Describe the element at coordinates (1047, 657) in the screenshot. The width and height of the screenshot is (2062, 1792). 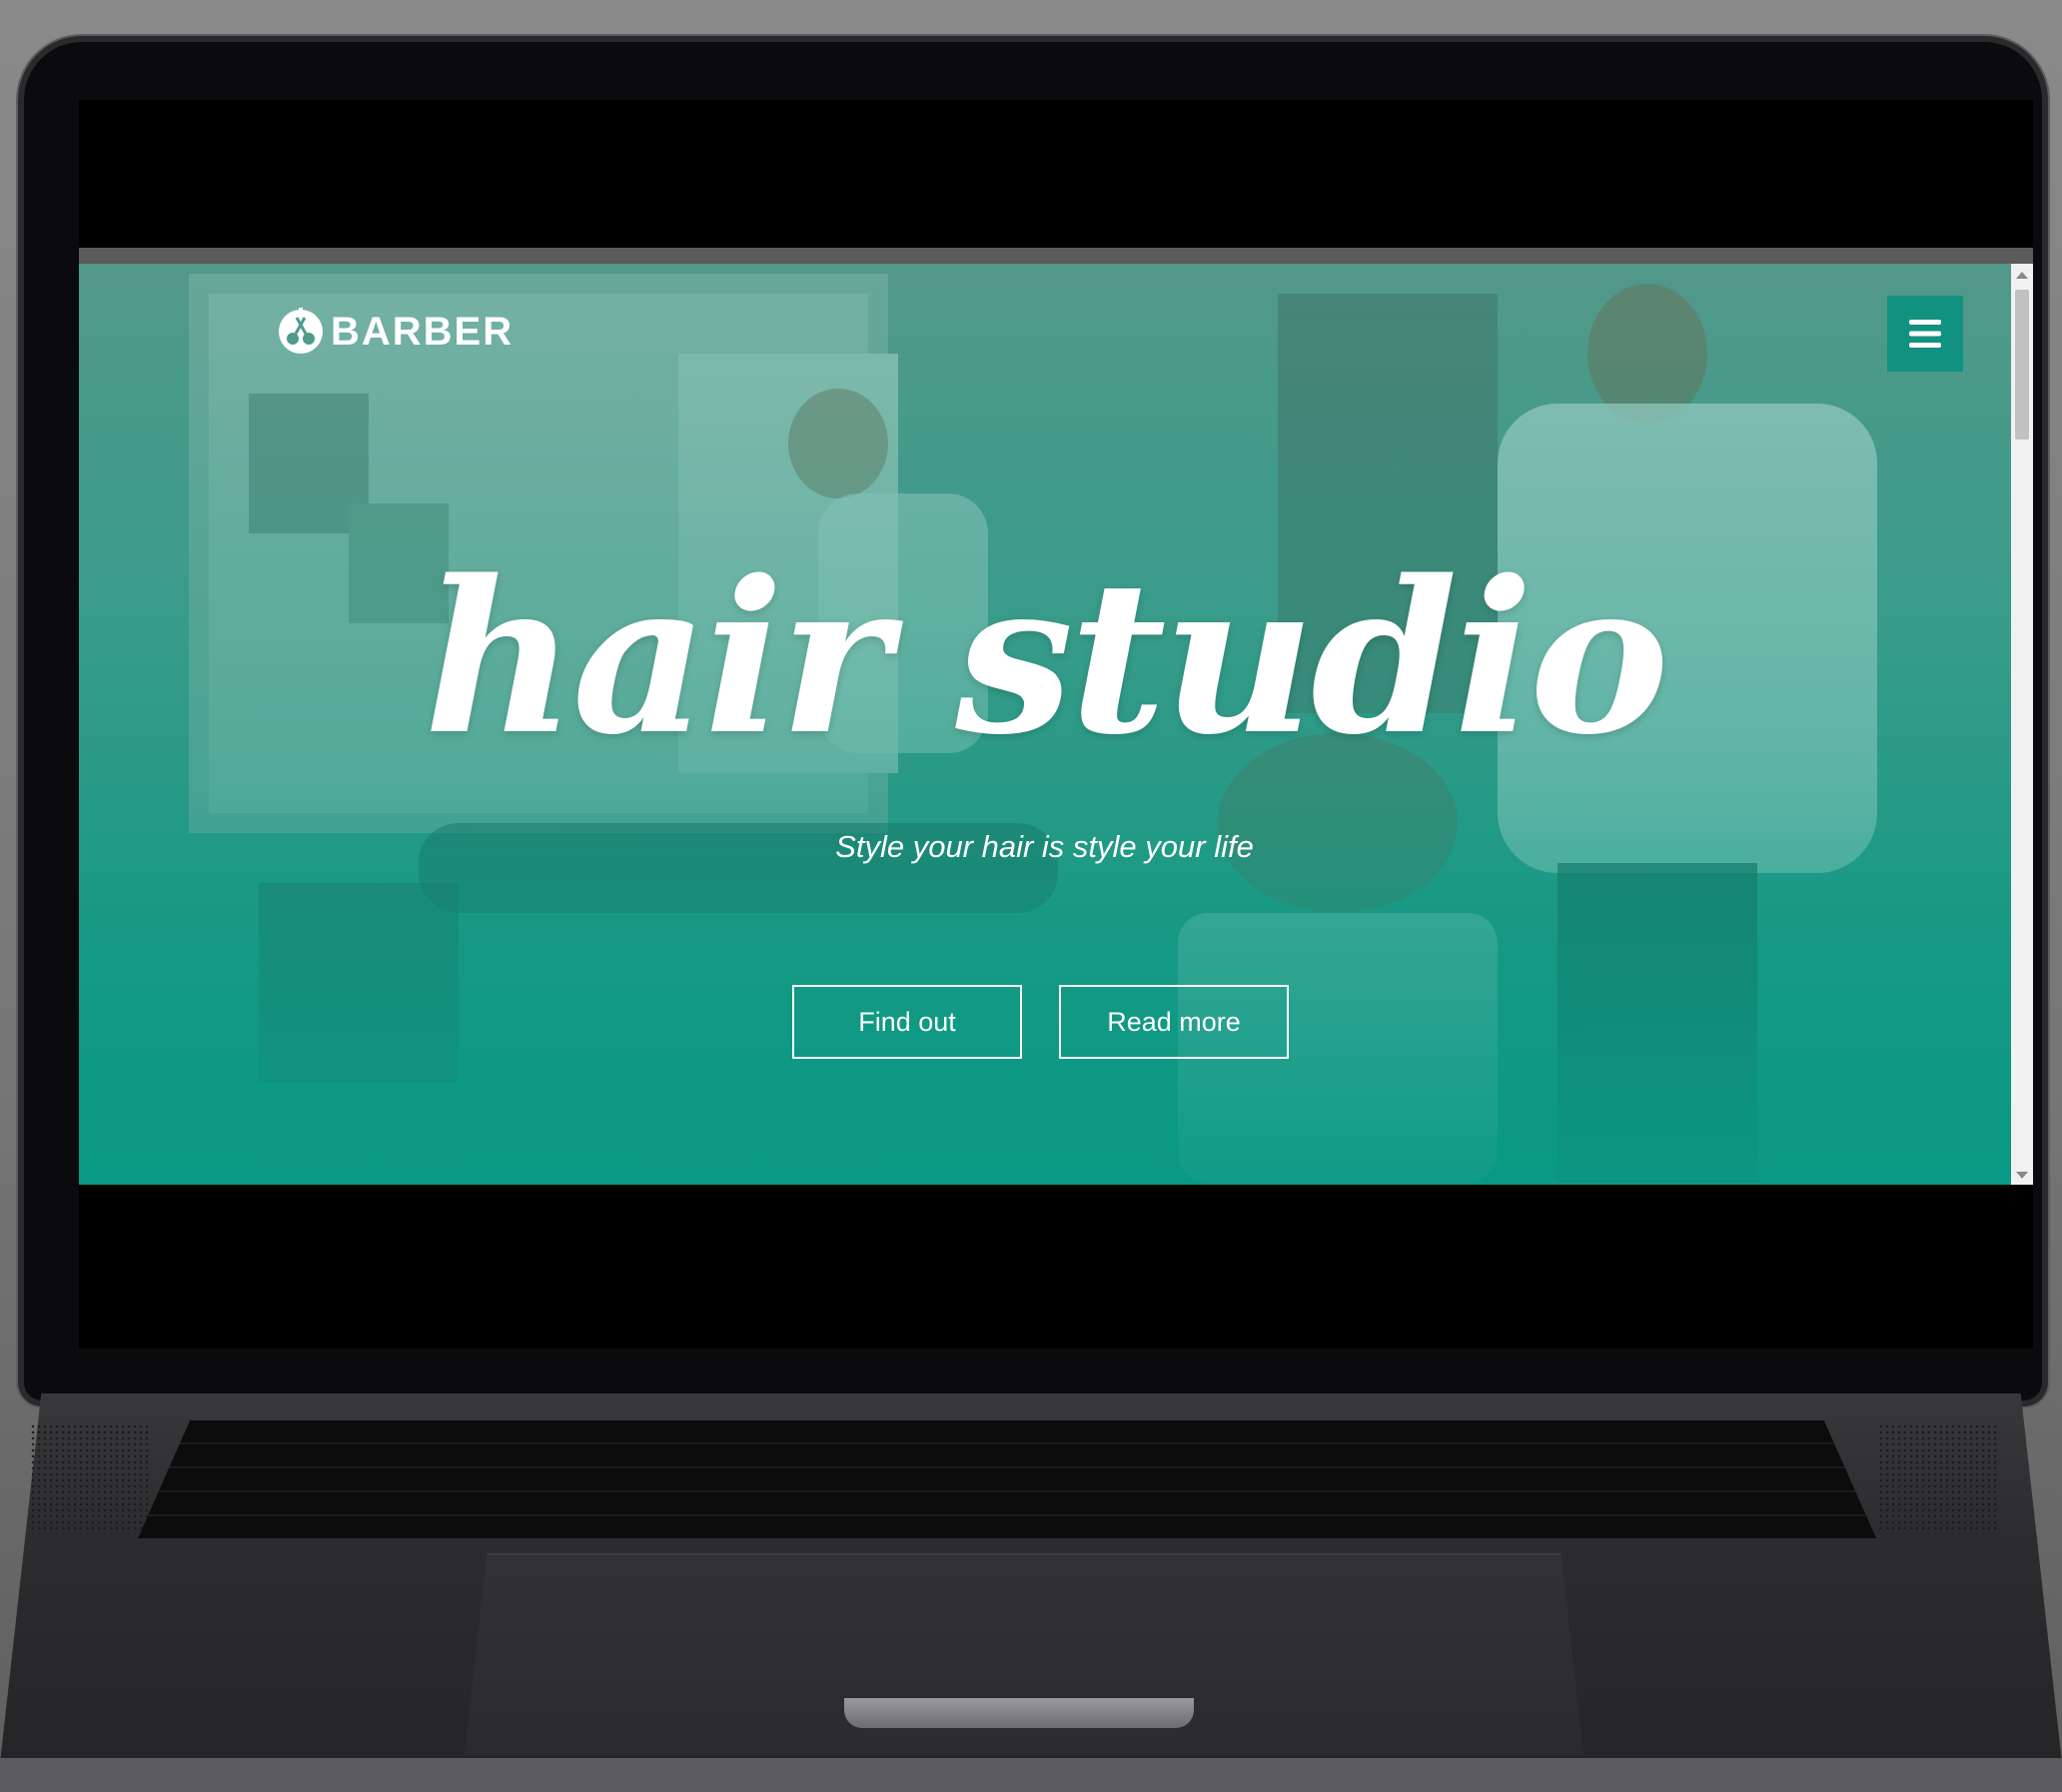
I see `hero-title: hair studio` at that location.